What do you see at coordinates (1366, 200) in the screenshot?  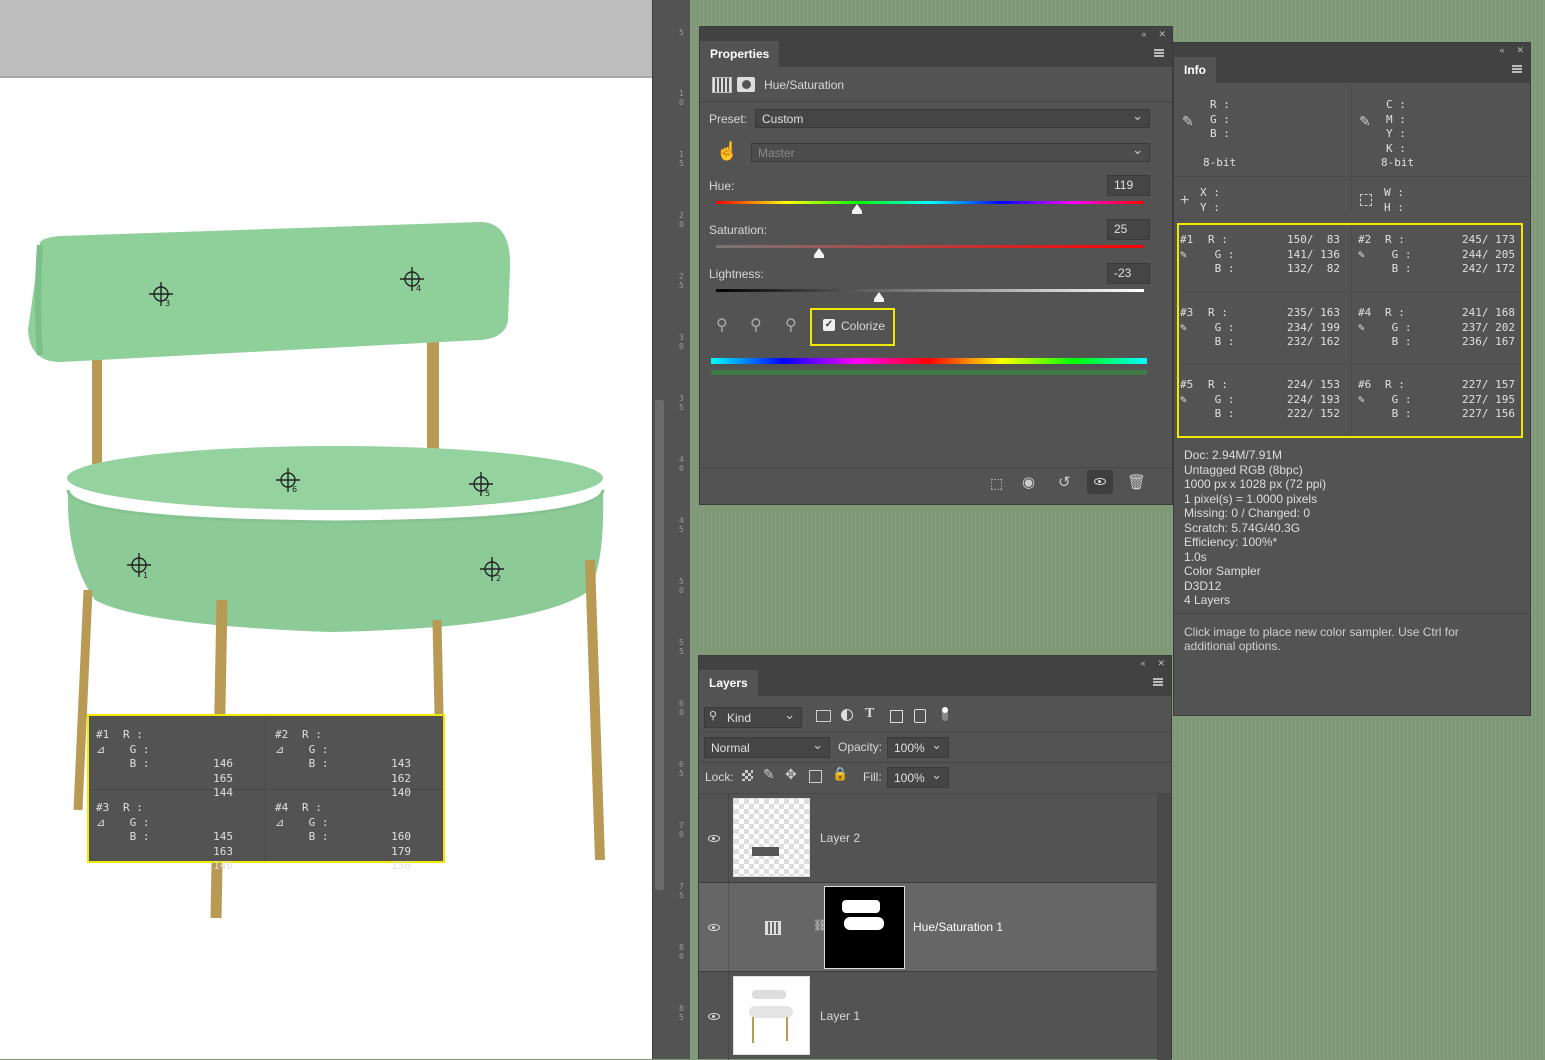 I see `selection-size-icon` at bounding box center [1366, 200].